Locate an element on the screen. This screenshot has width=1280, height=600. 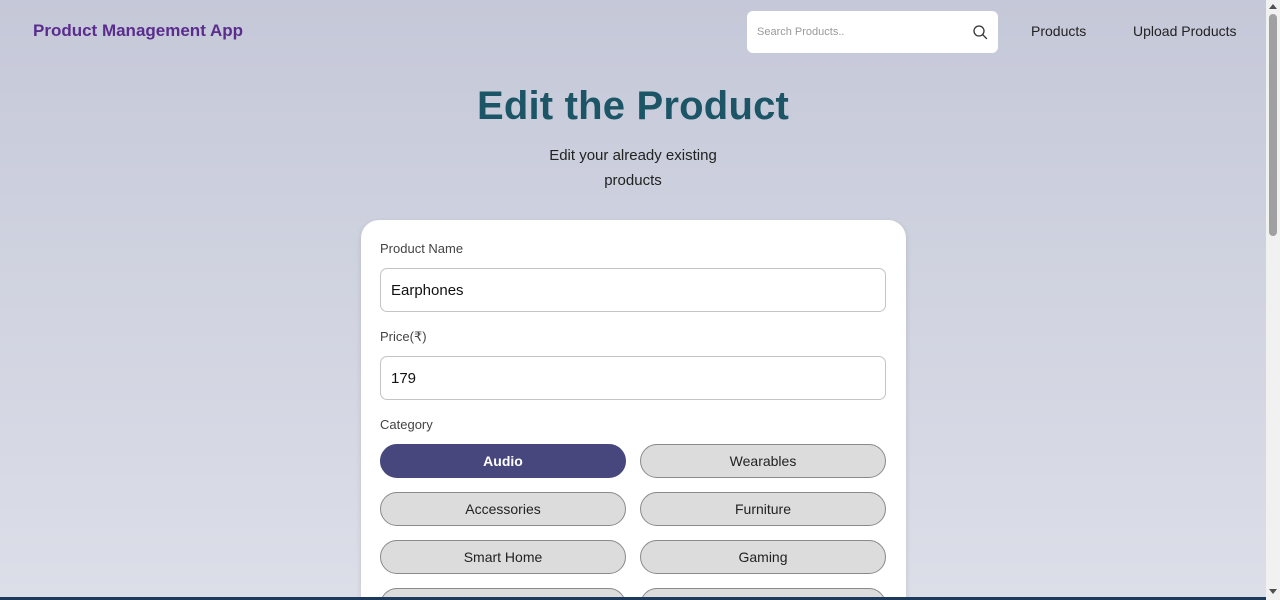
category-label: Category is located at coordinates (406, 424).